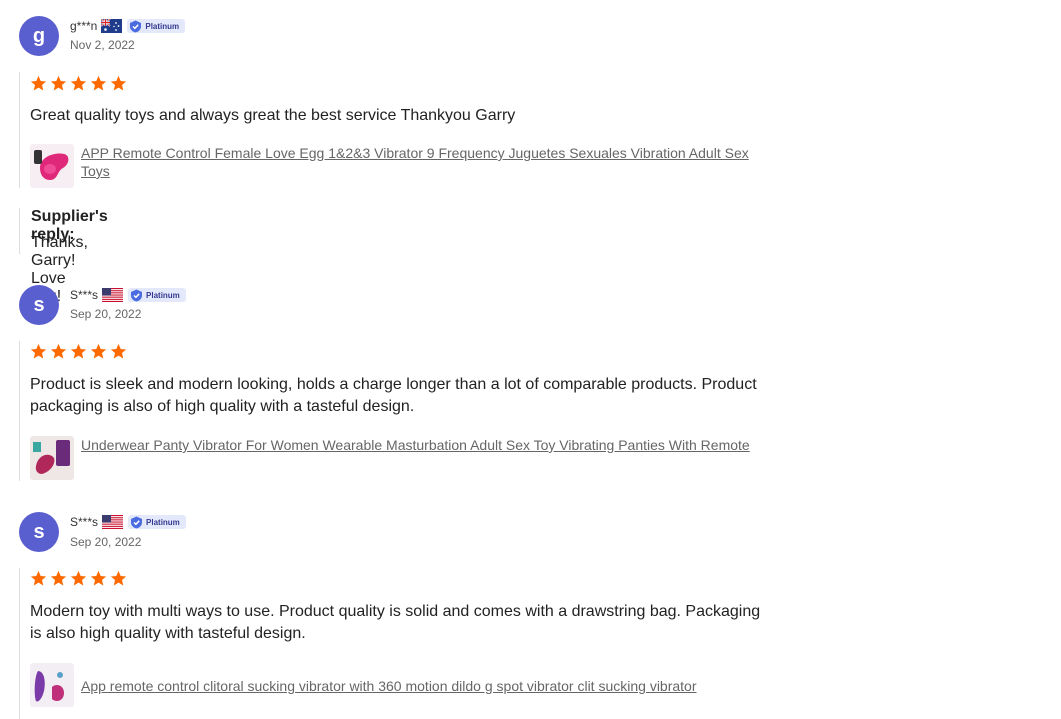  I want to click on avatar-letter: g, so click(39, 35).